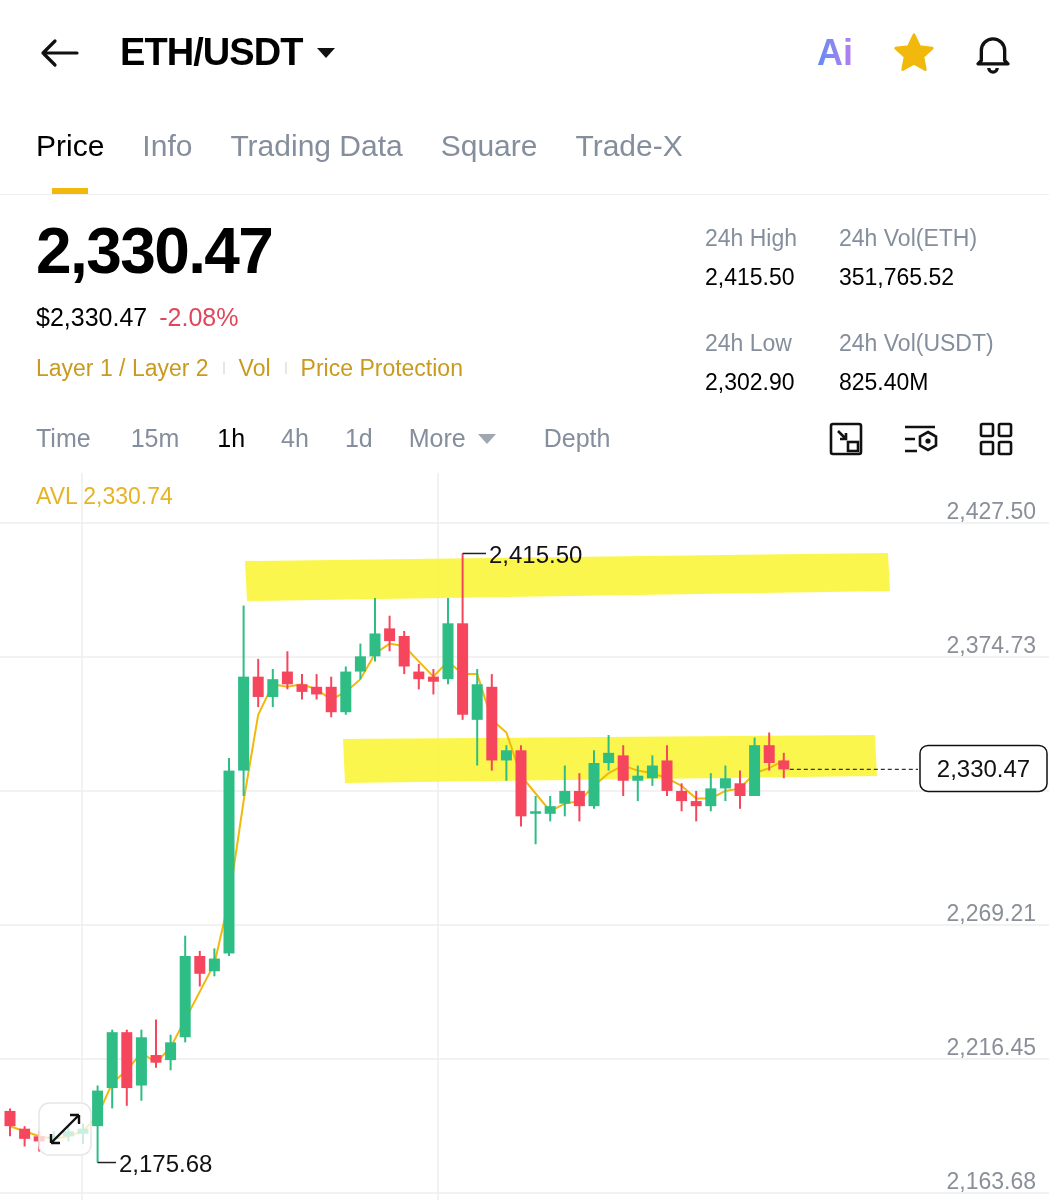 The height and width of the screenshot is (1200, 1049). What do you see at coordinates (104, 496) in the screenshot?
I see `avl-label: AVL 2,330.74` at bounding box center [104, 496].